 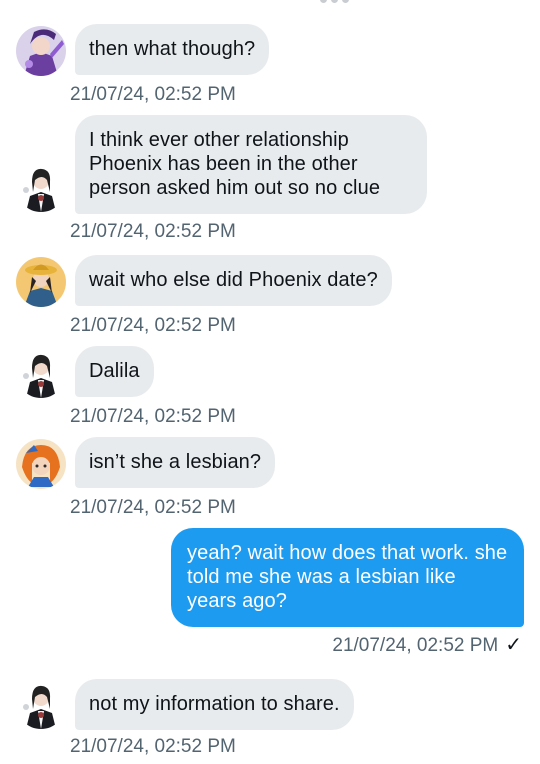 I want to click on cropped-previous-item, so click(x=270, y=3).